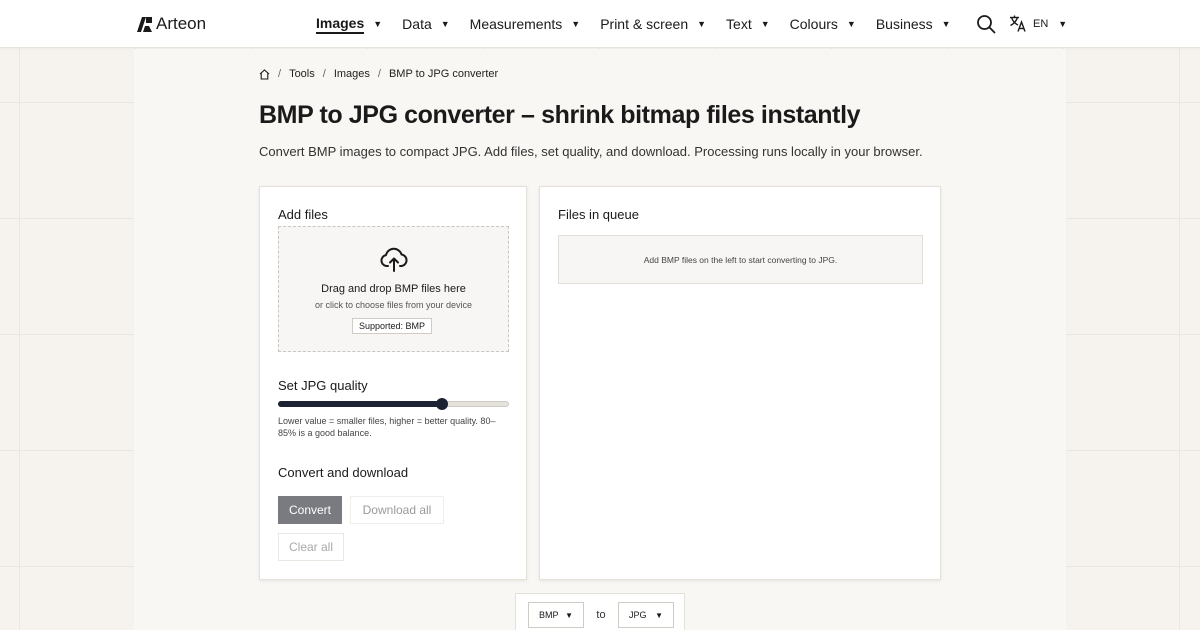 This screenshot has height=630, width=1200. Describe the element at coordinates (394, 259) in the screenshot. I see `cloud-upload-icon` at that location.